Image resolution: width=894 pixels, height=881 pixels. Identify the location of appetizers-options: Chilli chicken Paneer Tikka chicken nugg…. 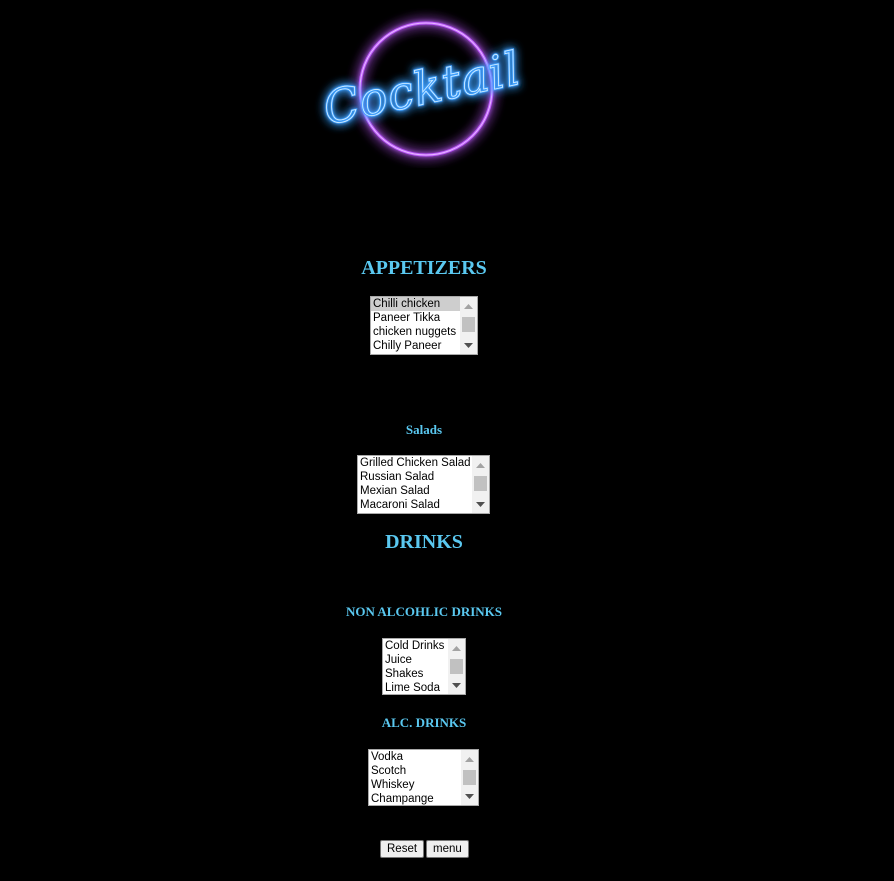
(415, 325).